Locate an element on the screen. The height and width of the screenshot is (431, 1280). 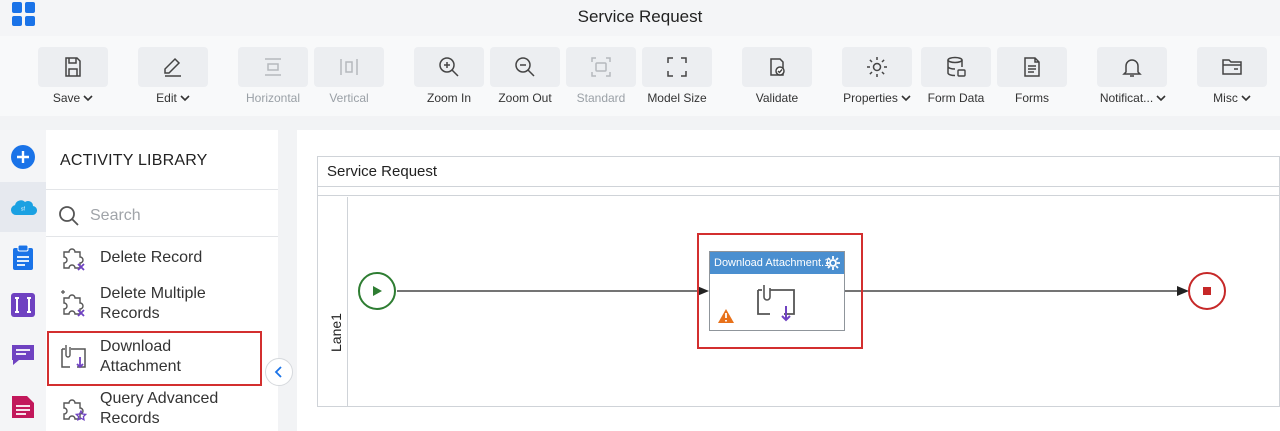
page-title: Service Request is located at coordinates (640, 16).